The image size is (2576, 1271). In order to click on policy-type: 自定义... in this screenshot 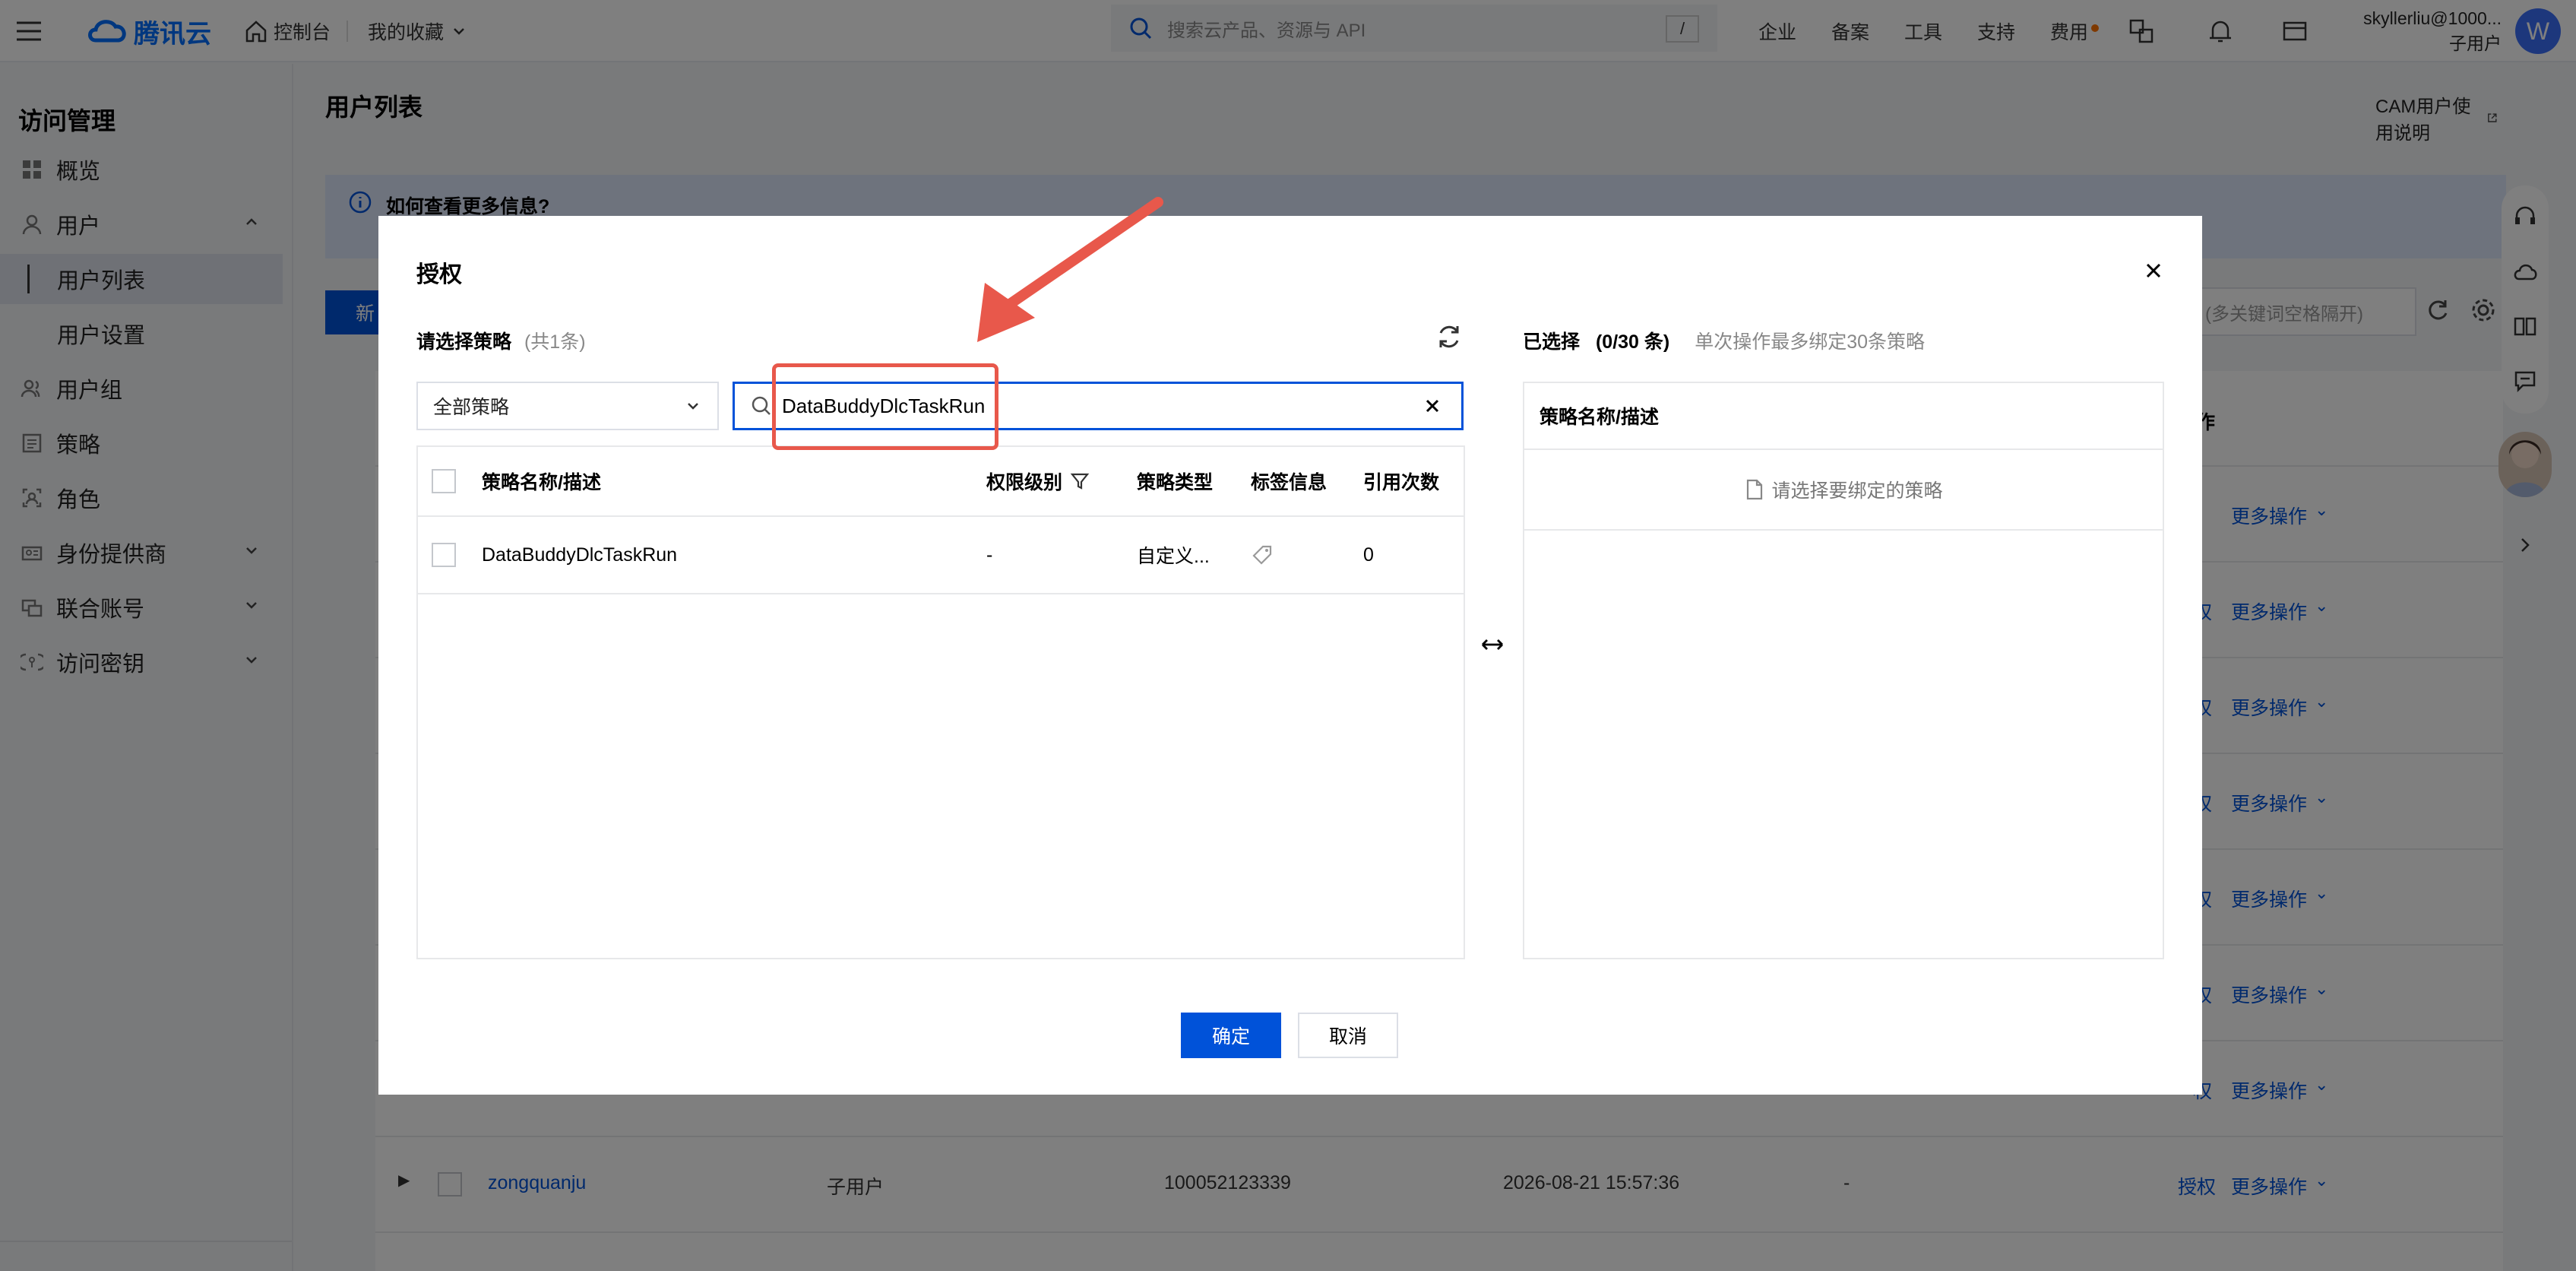, I will do `click(1173, 556)`.